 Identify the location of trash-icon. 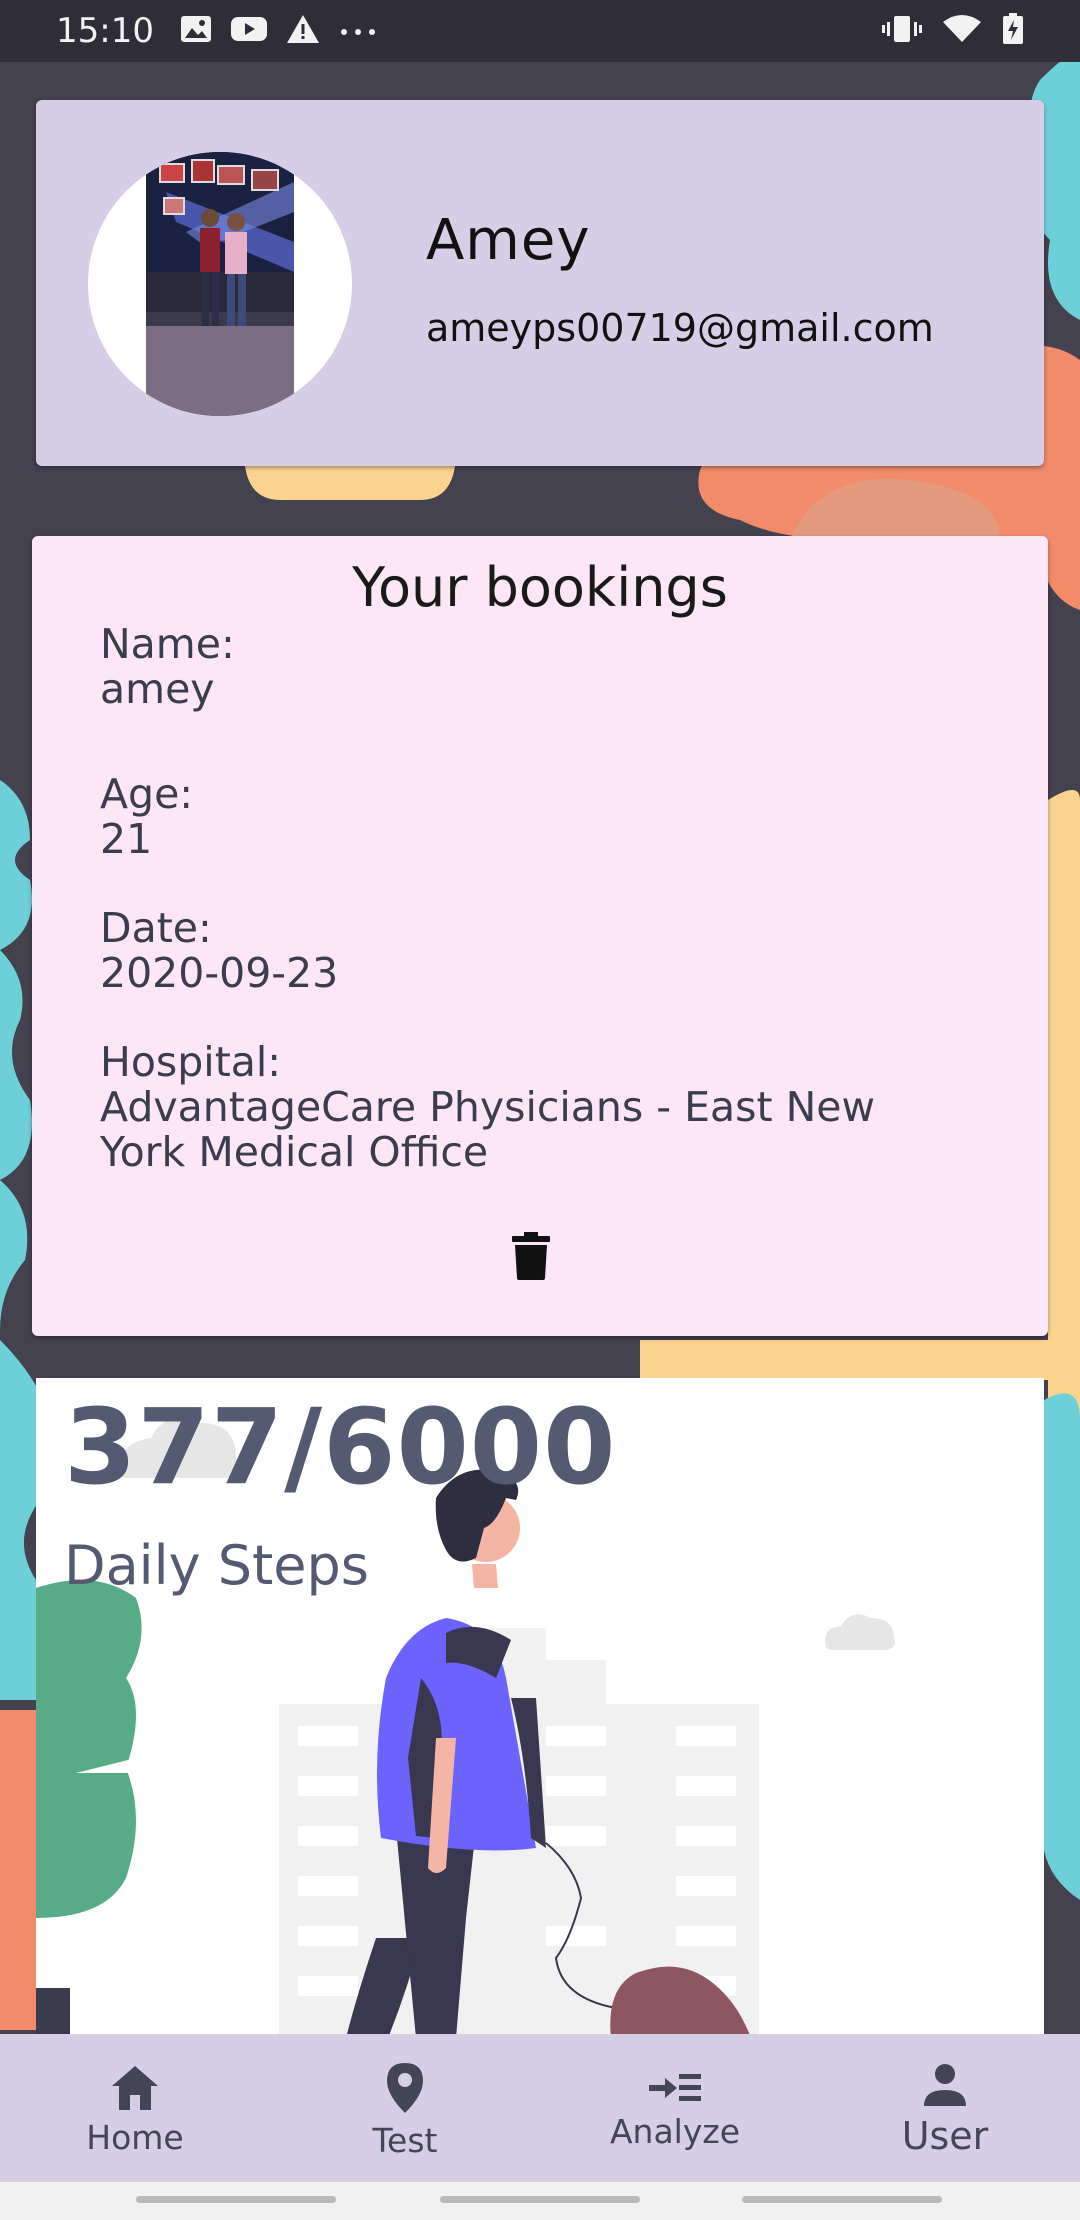
(531, 1256).